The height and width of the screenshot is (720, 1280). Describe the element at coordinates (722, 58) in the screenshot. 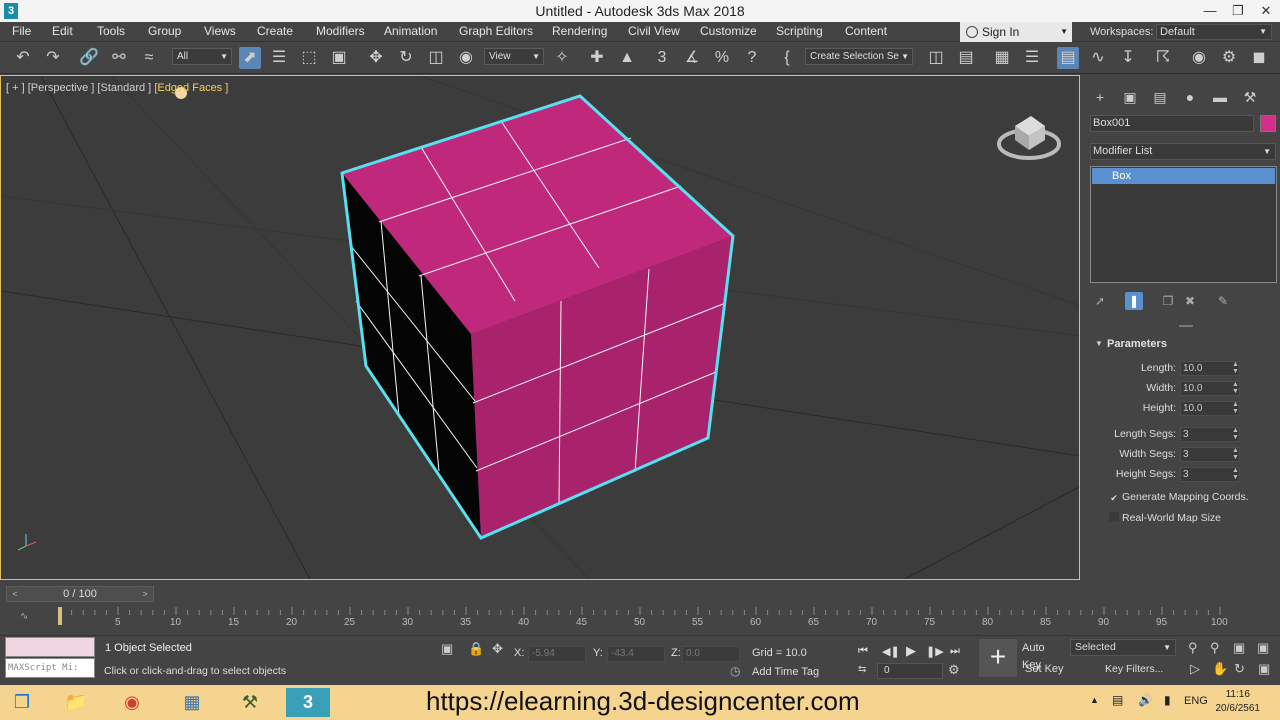

I see `percent-snap-icon: %` at that location.